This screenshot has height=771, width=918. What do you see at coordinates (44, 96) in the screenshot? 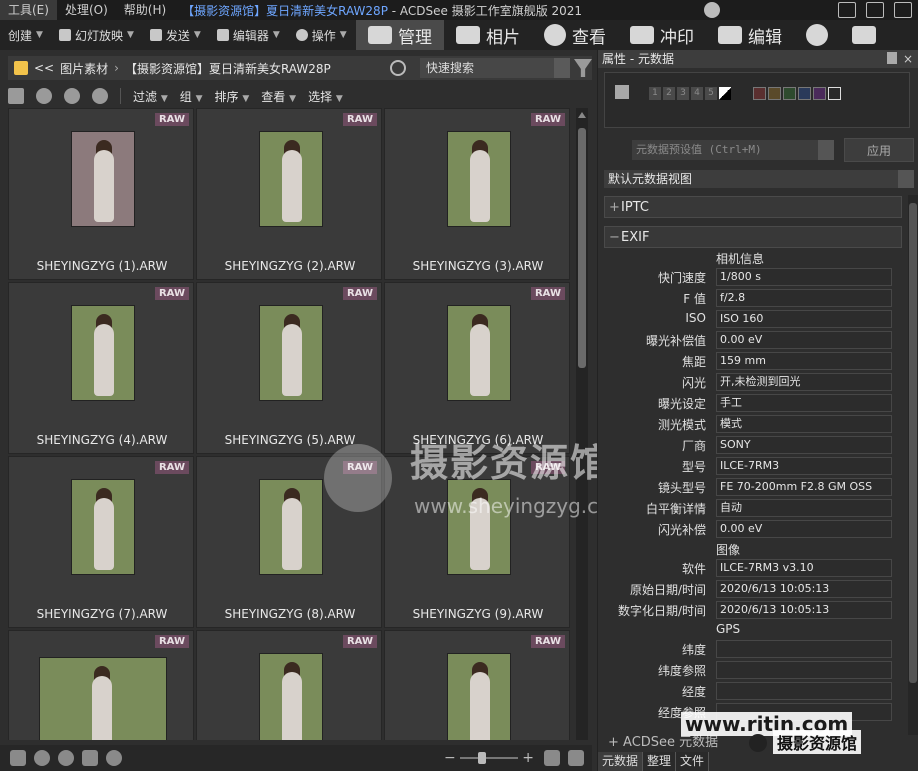
I see `back-icon` at bounding box center [44, 96].